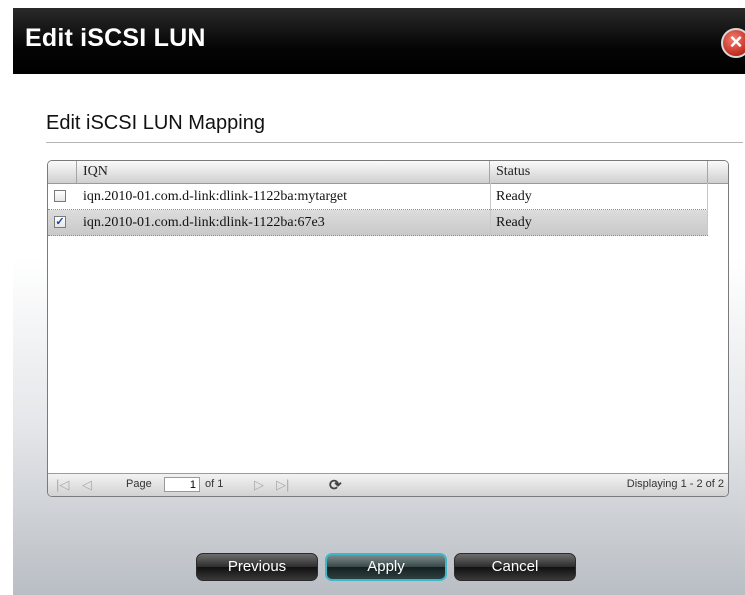 This screenshot has height=595, width=745. Describe the element at coordinates (599, 172) in the screenshot. I see `column-header-status: Status` at that location.